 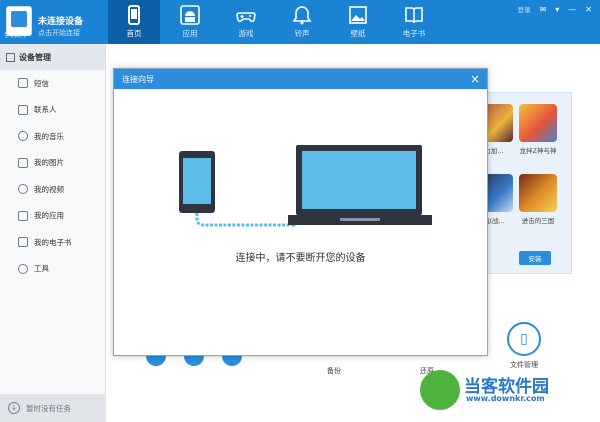 I want to click on close-icon: ×, so click(x=475, y=79).